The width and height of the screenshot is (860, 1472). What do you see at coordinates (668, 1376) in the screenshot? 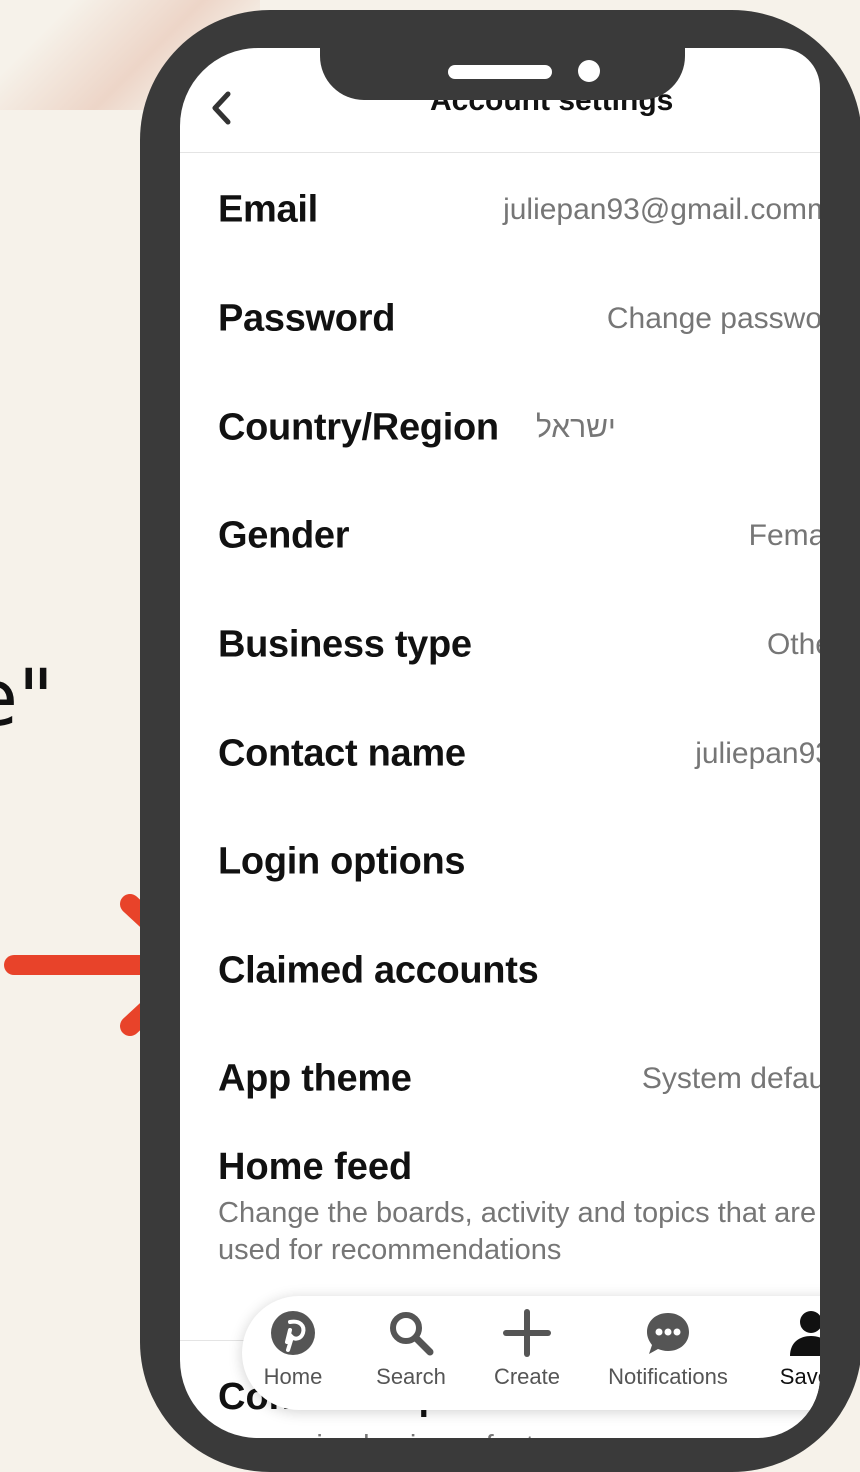
I see `nav-label: Notifications` at bounding box center [668, 1376].